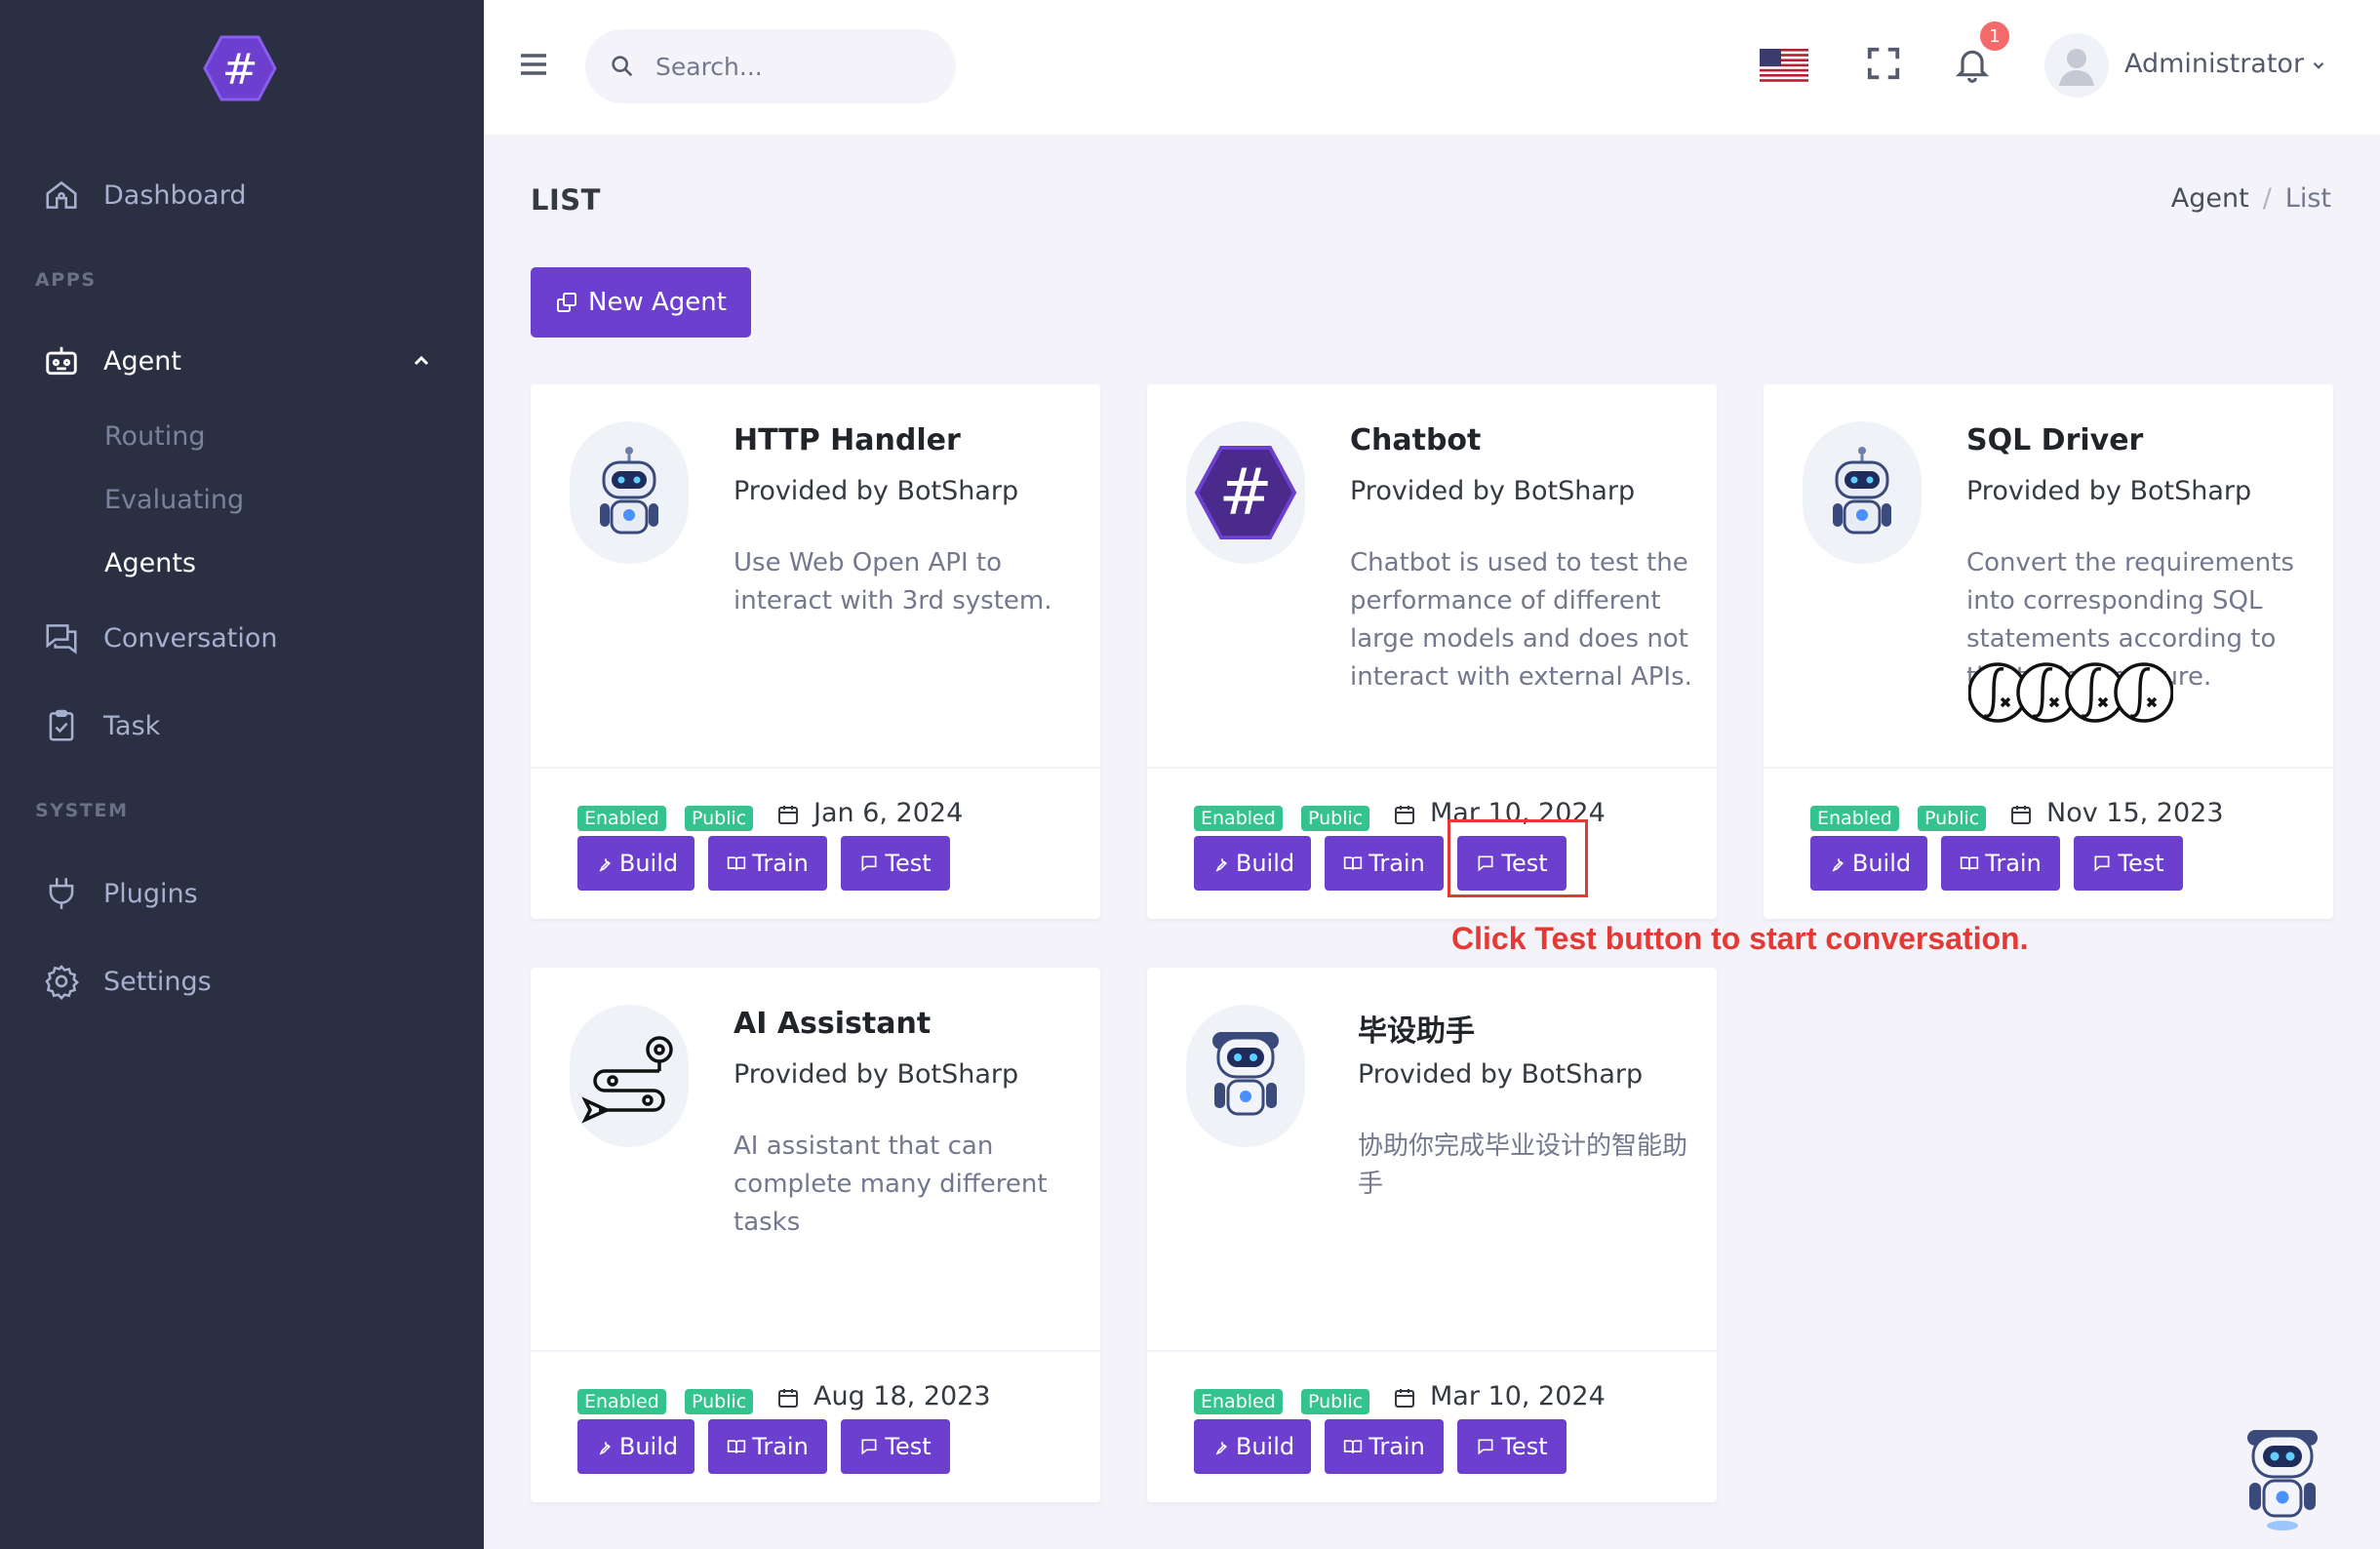 The height and width of the screenshot is (1549, 2380). I want to click on chevron-up-icon, so click(421, 360).